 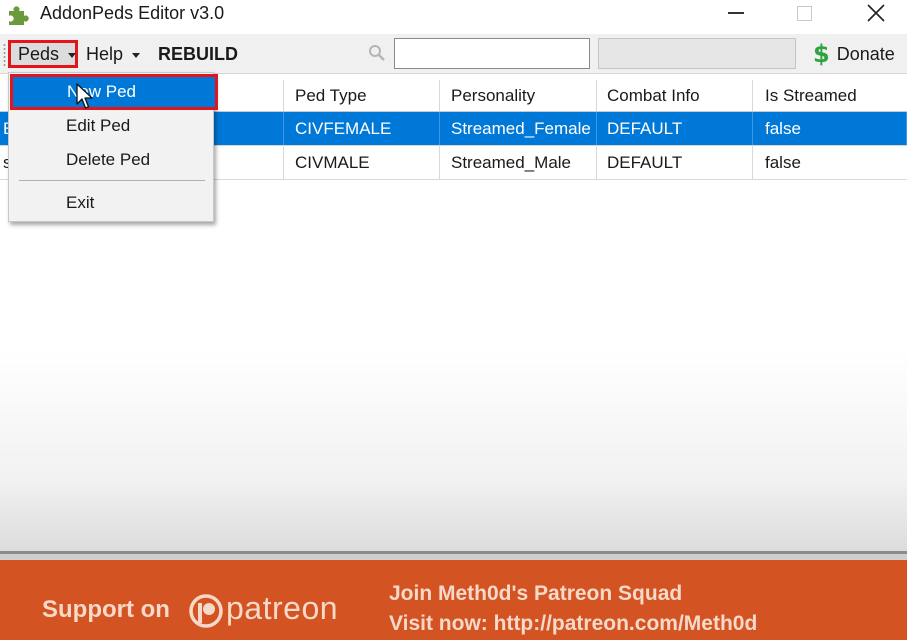 I want to click on minimize-icon, so click(x=736, y=13).